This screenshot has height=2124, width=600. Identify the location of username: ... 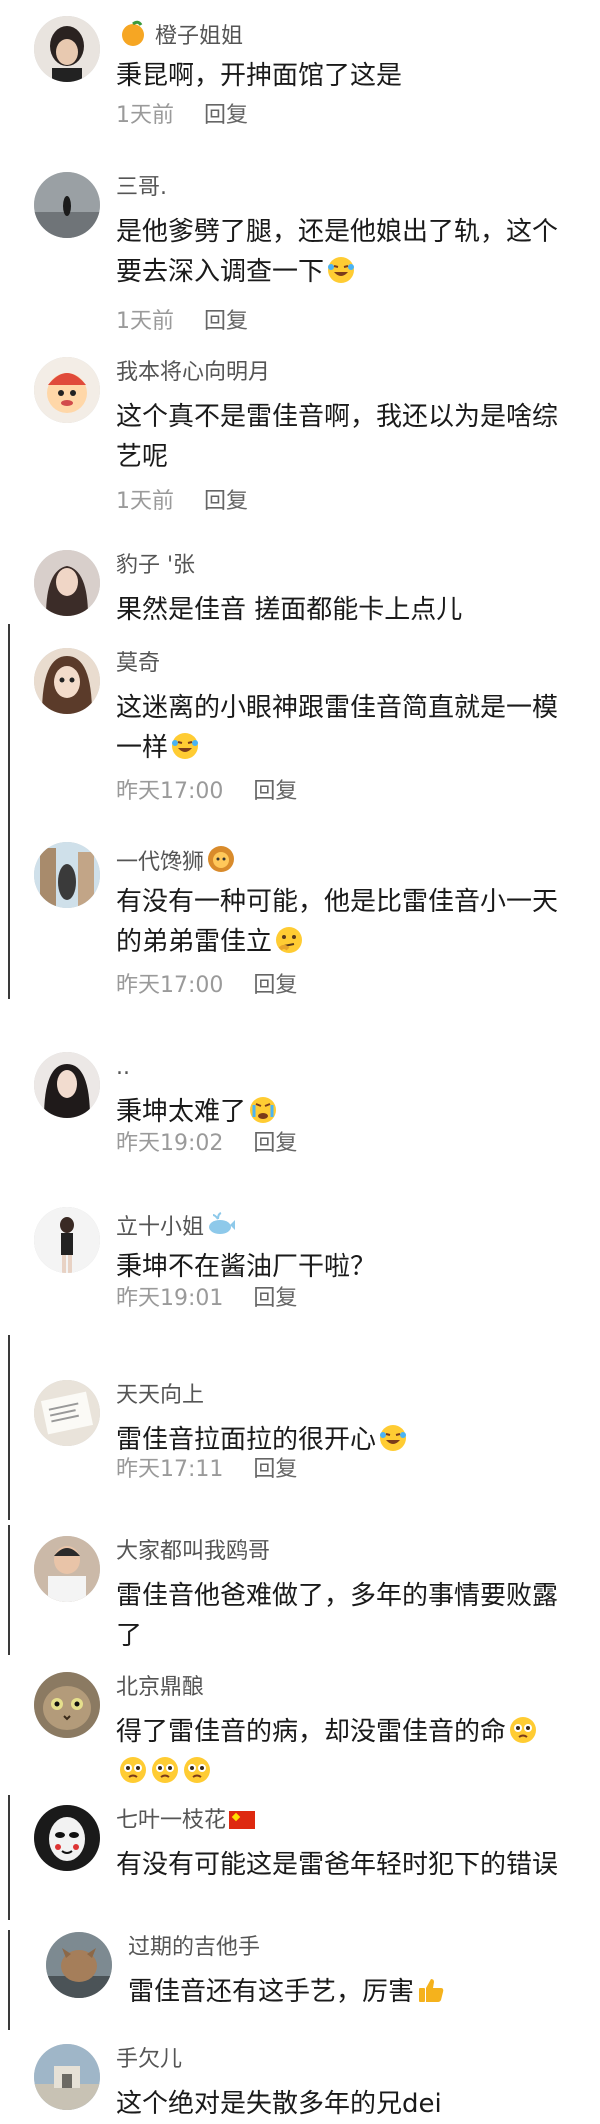
(123, 1068).